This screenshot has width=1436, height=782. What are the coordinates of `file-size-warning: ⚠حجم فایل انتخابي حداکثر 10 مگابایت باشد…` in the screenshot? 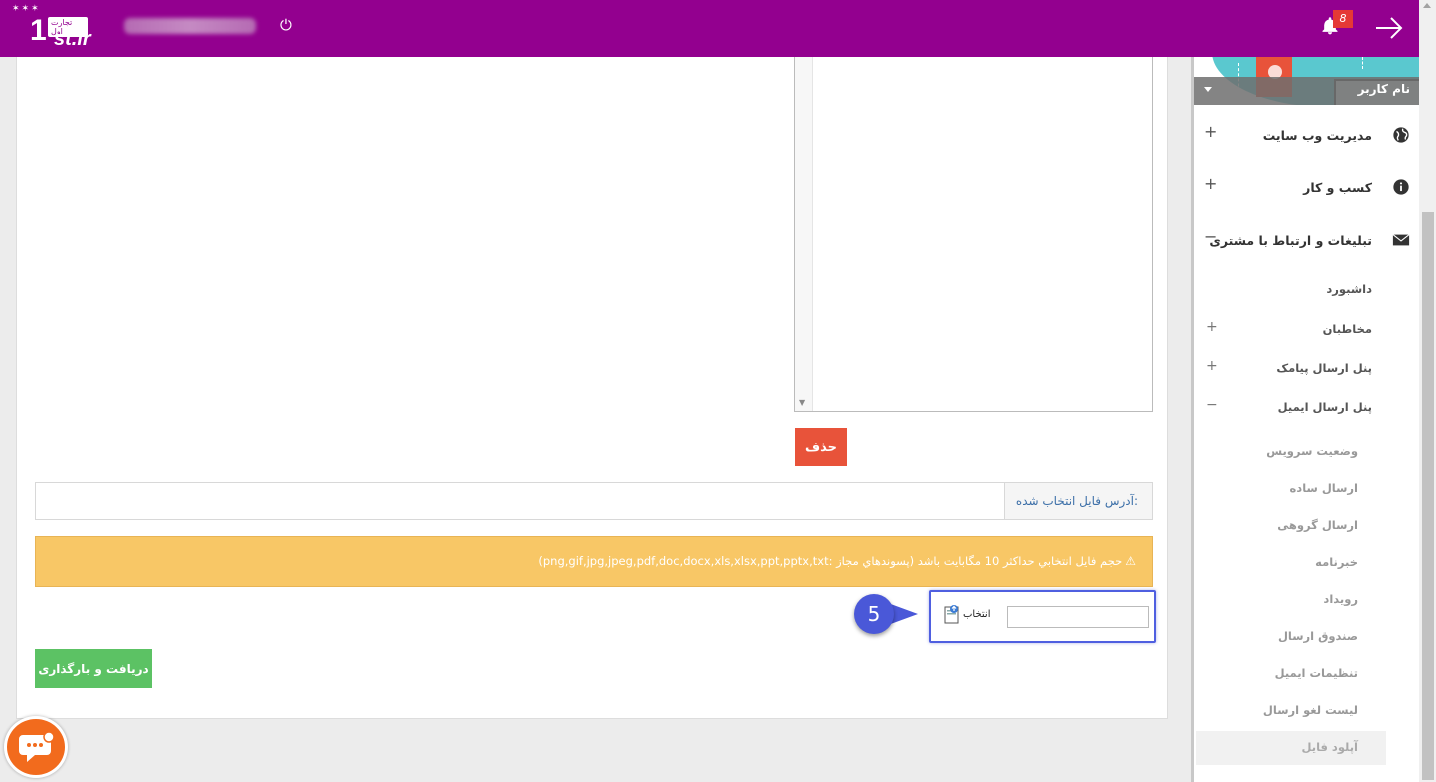 It's located at (594, 561).